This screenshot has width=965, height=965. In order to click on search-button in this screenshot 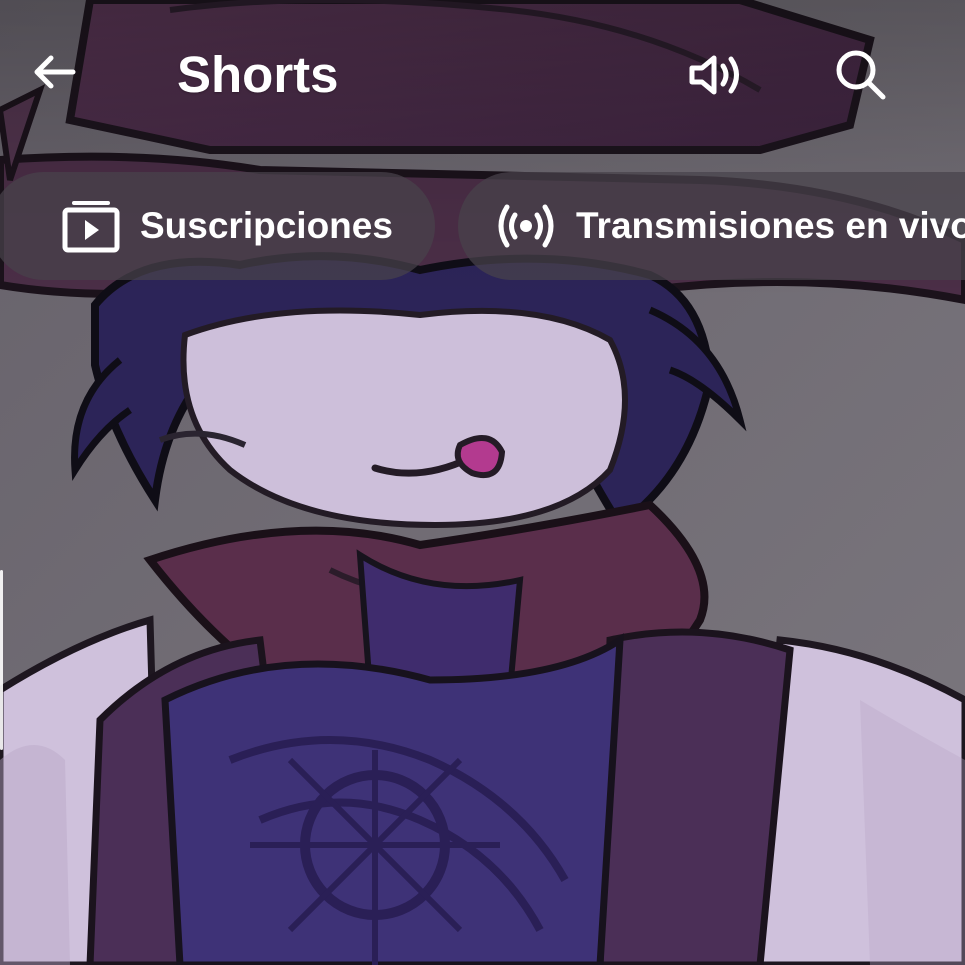, I will do `click(861, 77)`.